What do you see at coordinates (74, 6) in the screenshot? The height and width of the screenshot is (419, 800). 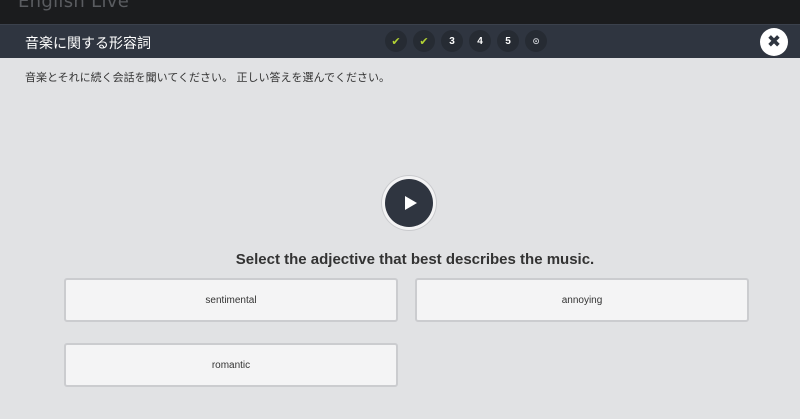 I see `app-brand: English Live` at bounding box center [74, 6].